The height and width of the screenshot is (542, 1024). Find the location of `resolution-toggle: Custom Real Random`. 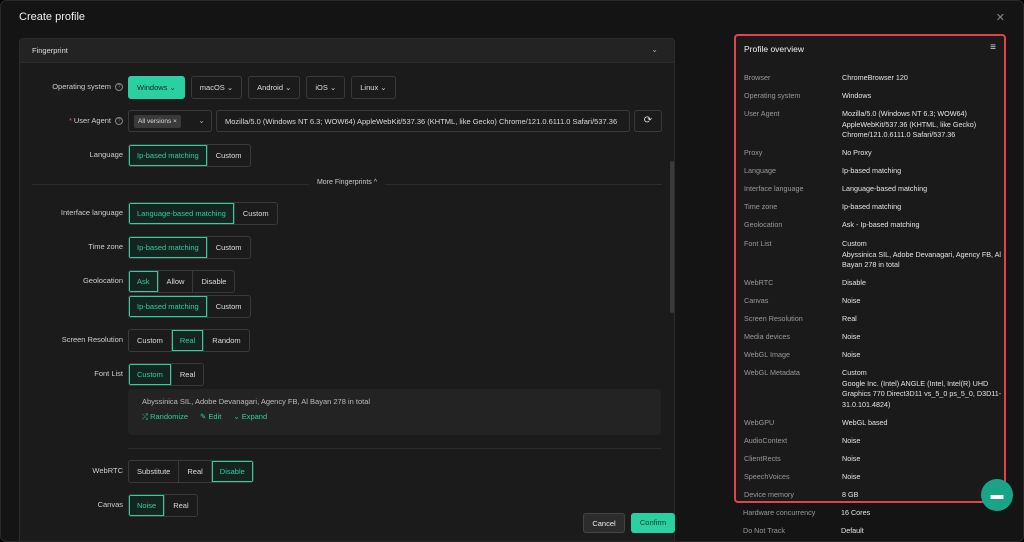

resolution-toggle: Custom Real Random is located at coordinates (189, 340).